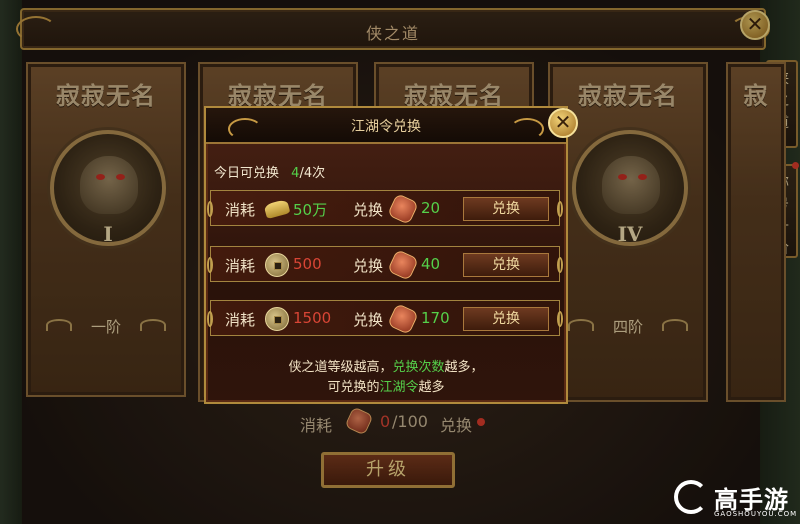 The width and height of the screenshot is (800, 524). I want to click on get-amount: 20, so click(431, 208).